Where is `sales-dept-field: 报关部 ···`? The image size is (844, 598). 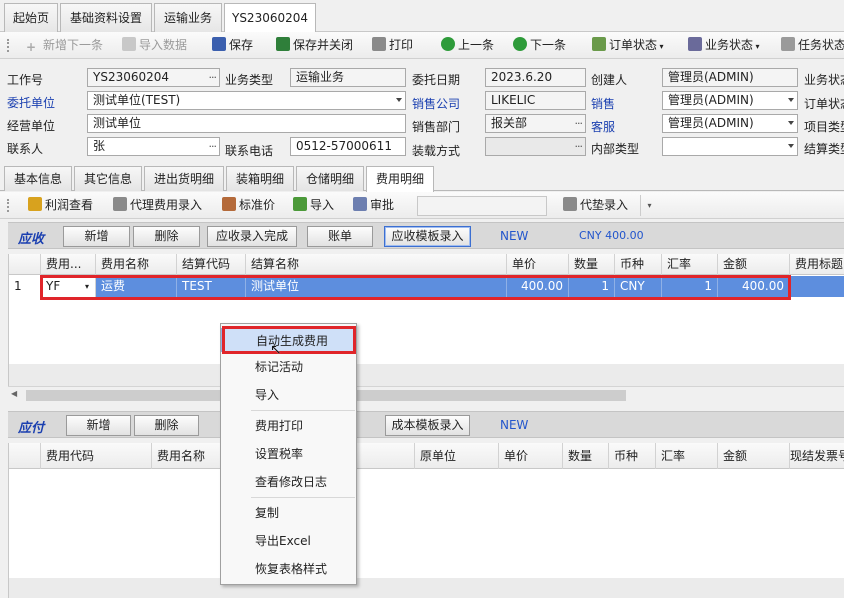 sales-dept-field: 报关部 ··· is located at coordinates (535, 123).